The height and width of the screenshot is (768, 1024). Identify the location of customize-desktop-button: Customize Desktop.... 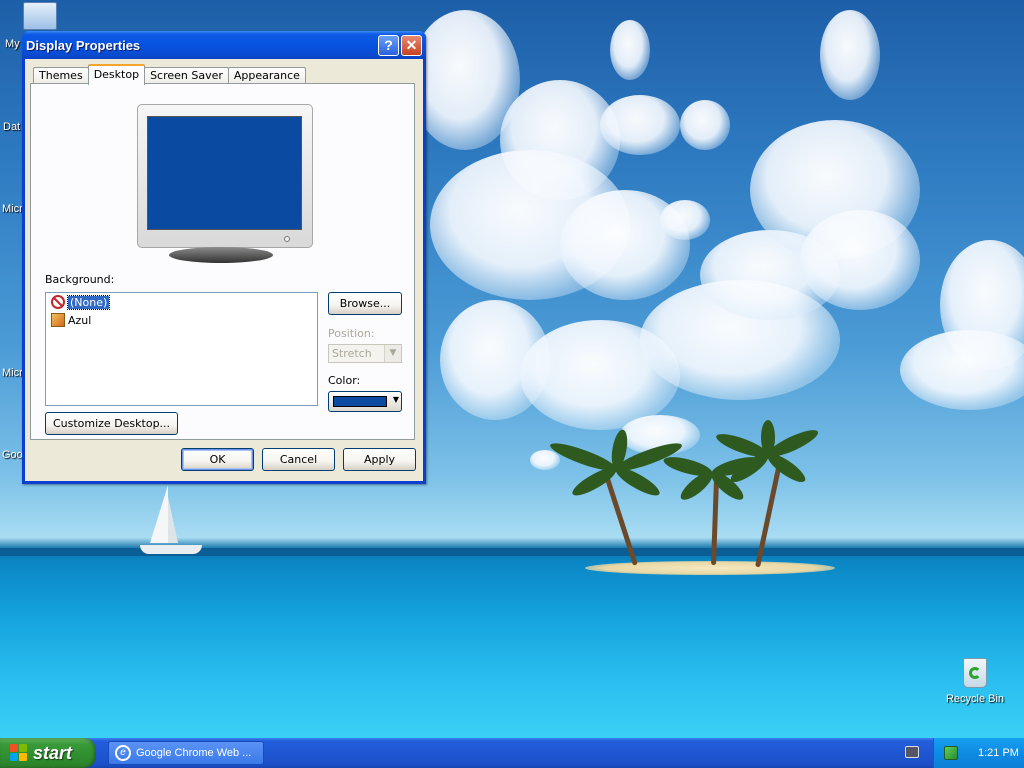
(111, 423).